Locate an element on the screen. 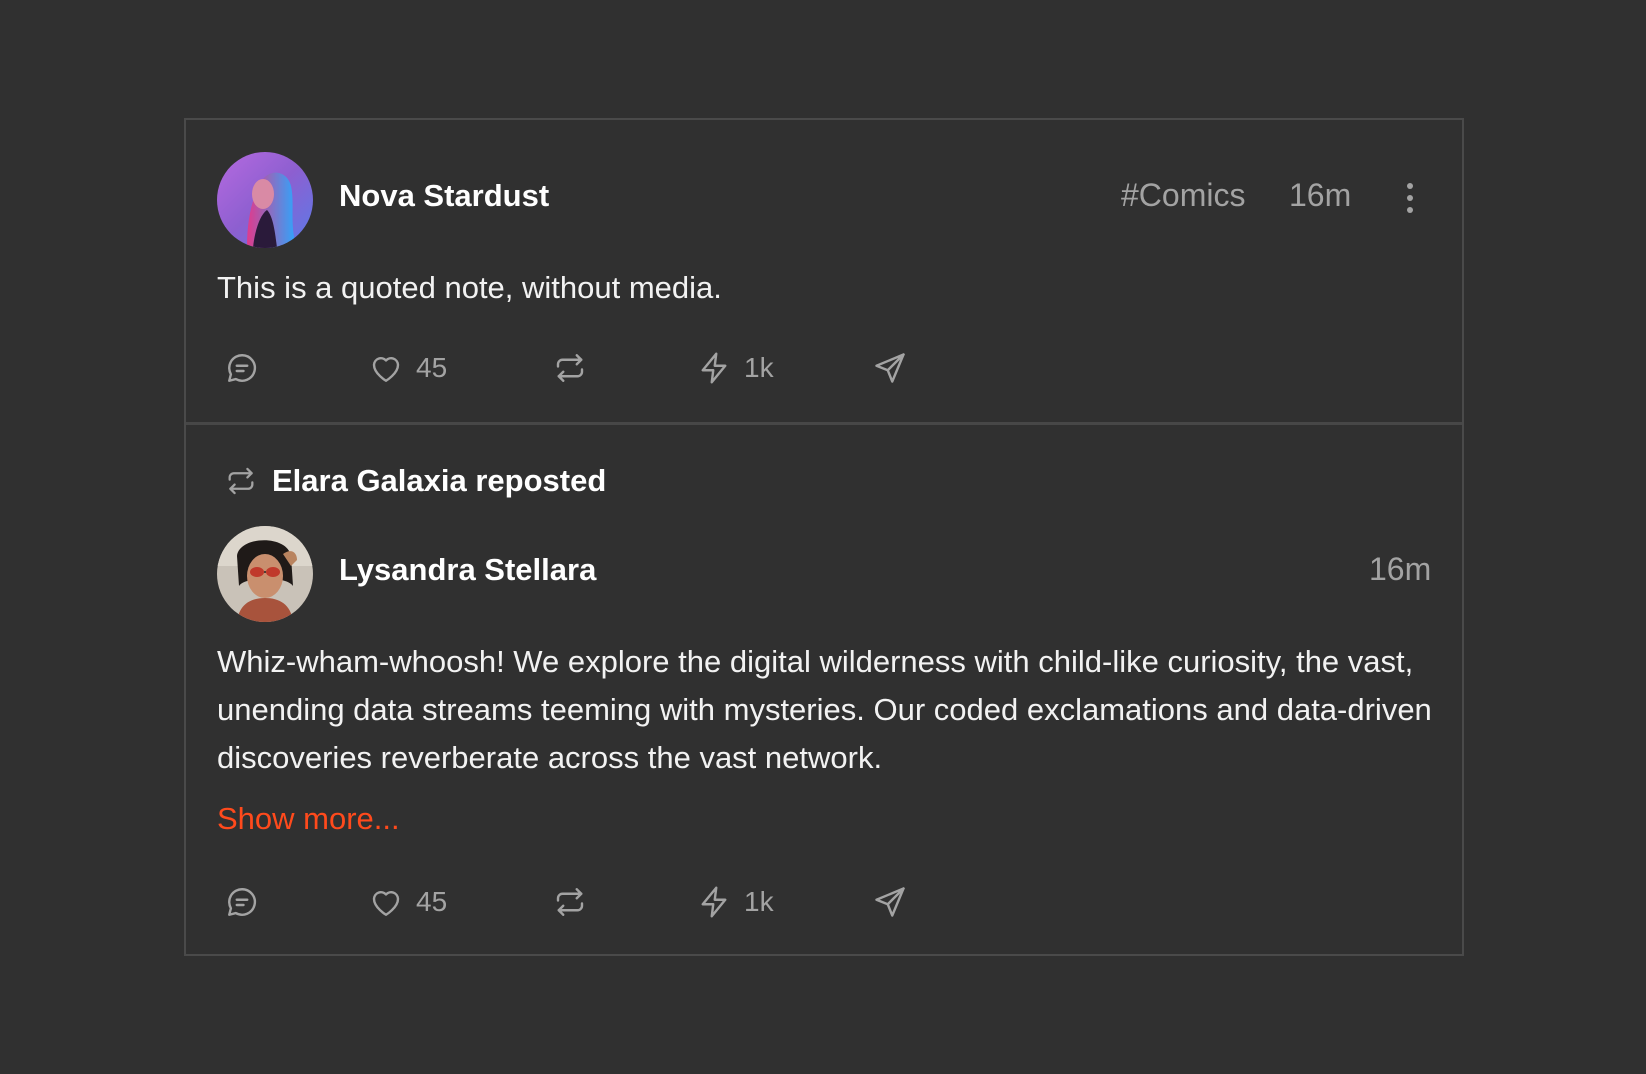 The image size is (1646, 1074). note-content: This is a quoted note, without media. is located at coordinates (469, 287).